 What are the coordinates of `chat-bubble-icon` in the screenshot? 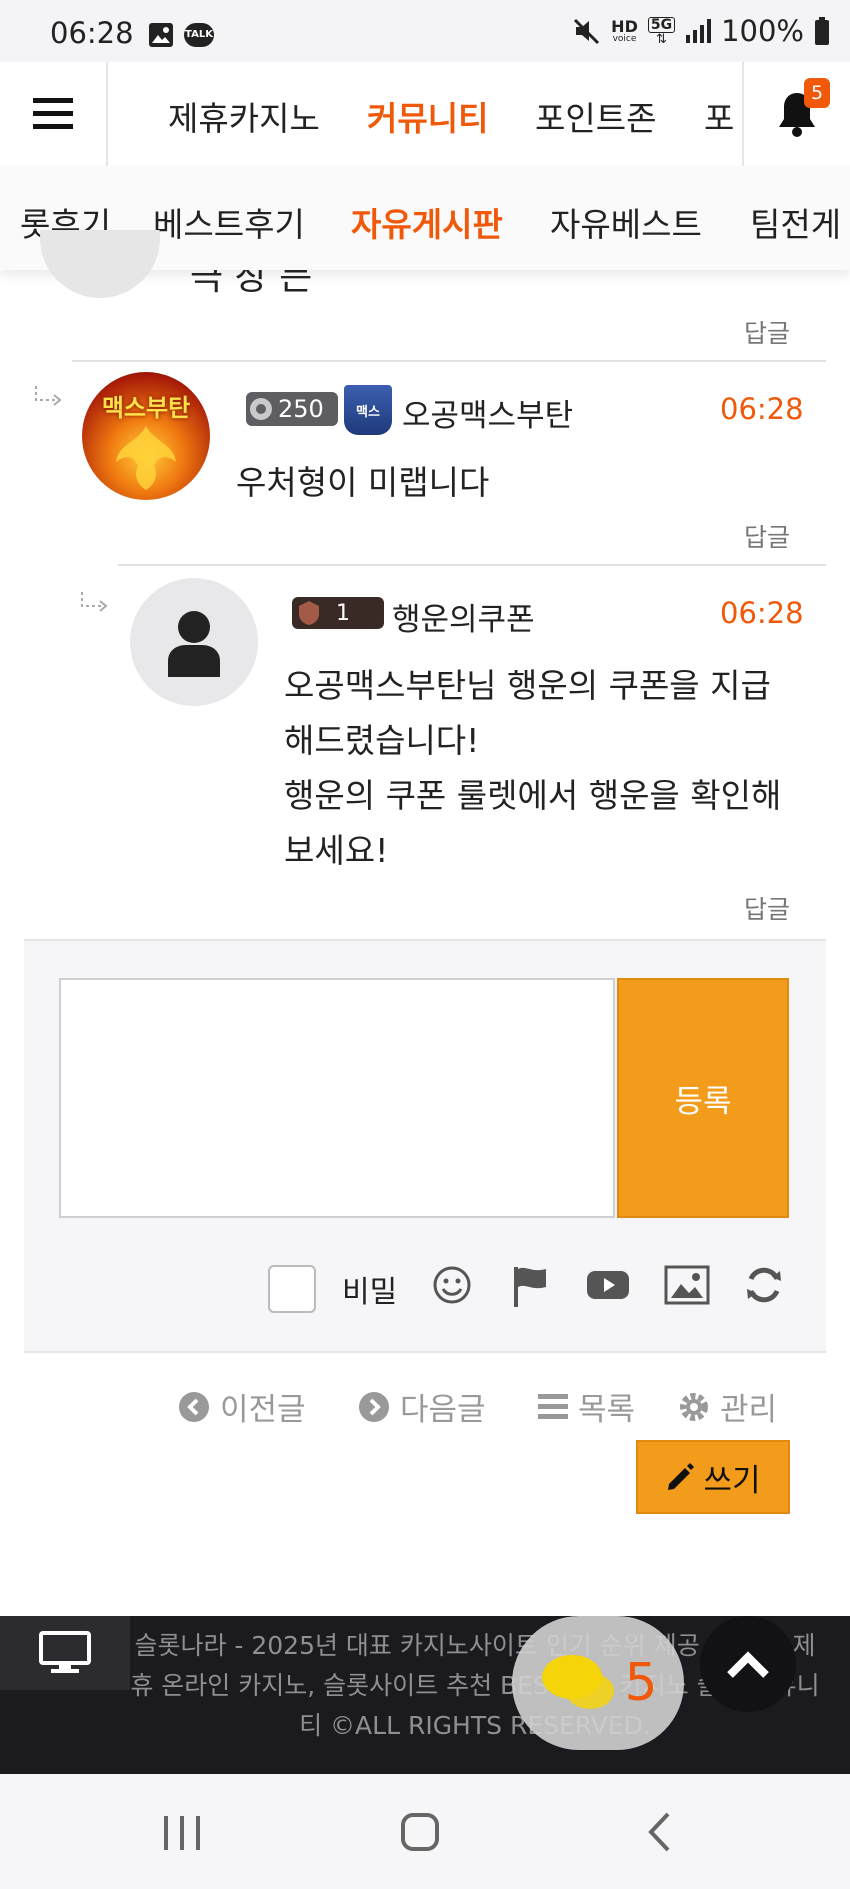 It's located at (578, 1682).